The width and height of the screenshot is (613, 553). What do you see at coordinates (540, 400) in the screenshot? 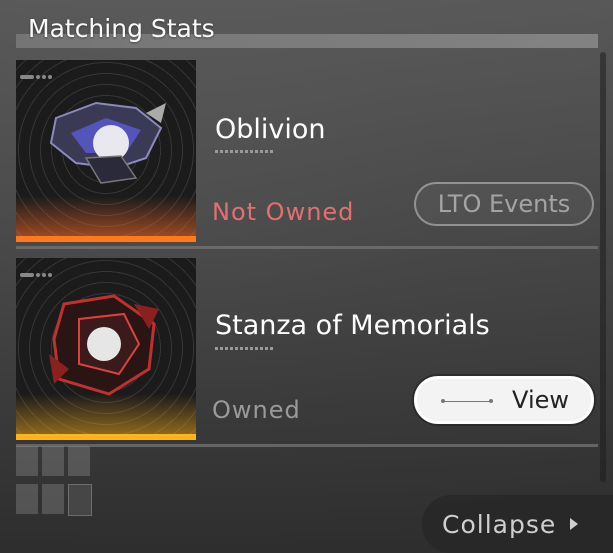
I see `view-button-label: View` at bounding box center [540, 400].